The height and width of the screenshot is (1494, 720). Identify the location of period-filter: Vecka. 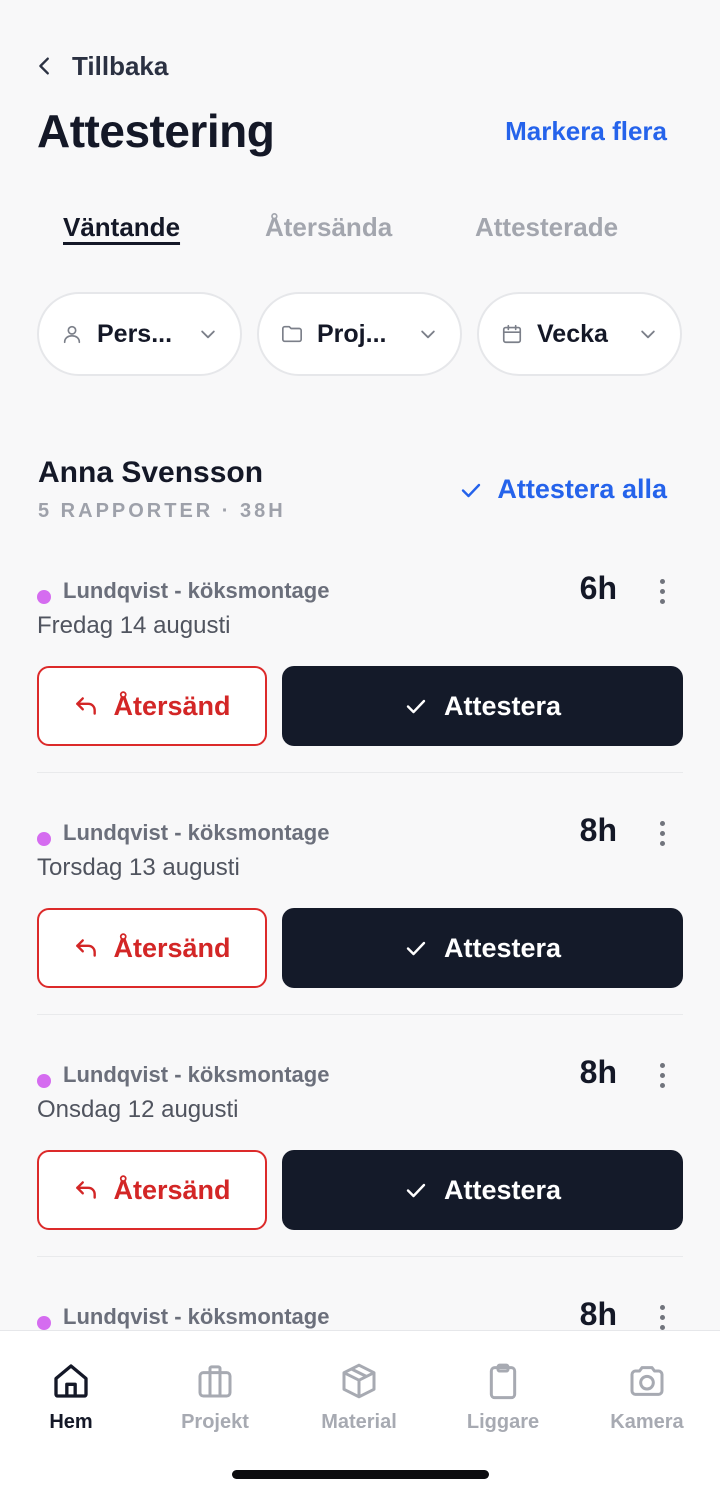
(579, 334).